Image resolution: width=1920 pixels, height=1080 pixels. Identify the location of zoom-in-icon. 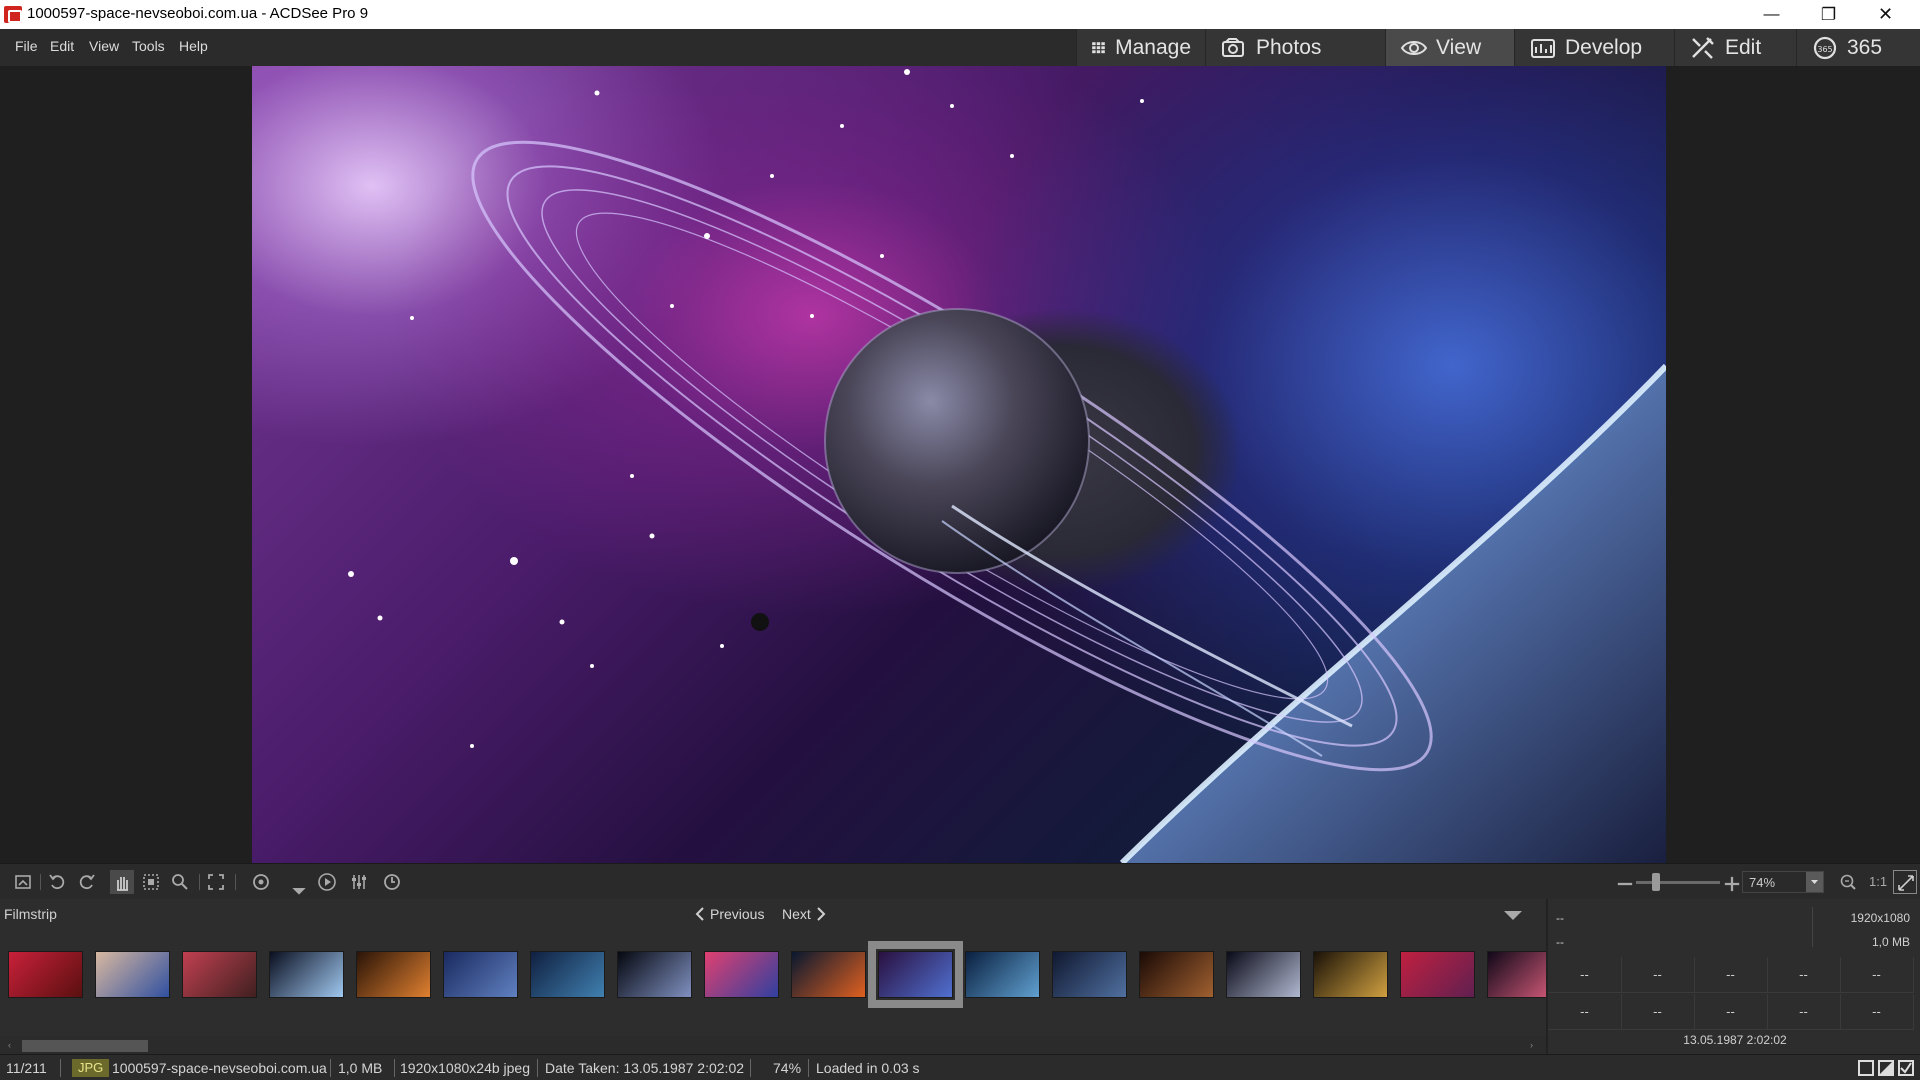
(1731, 883).